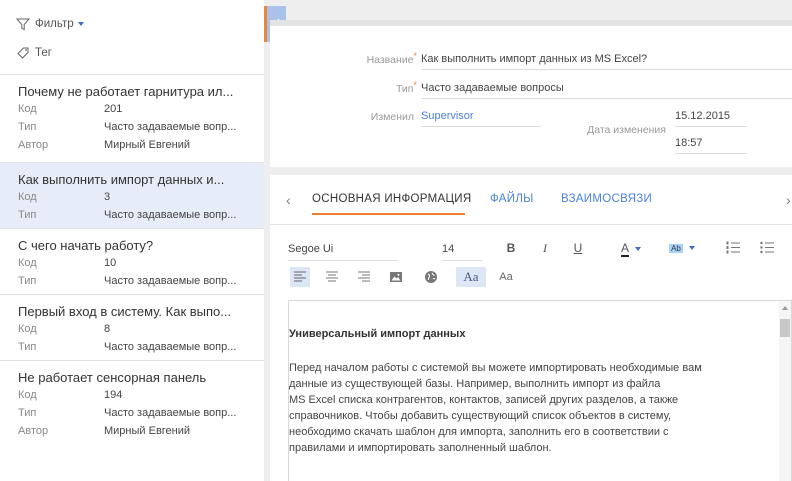 The width and height of the screenshot is (792, 481). I want to click on field-value: 10, so click(110, 263).